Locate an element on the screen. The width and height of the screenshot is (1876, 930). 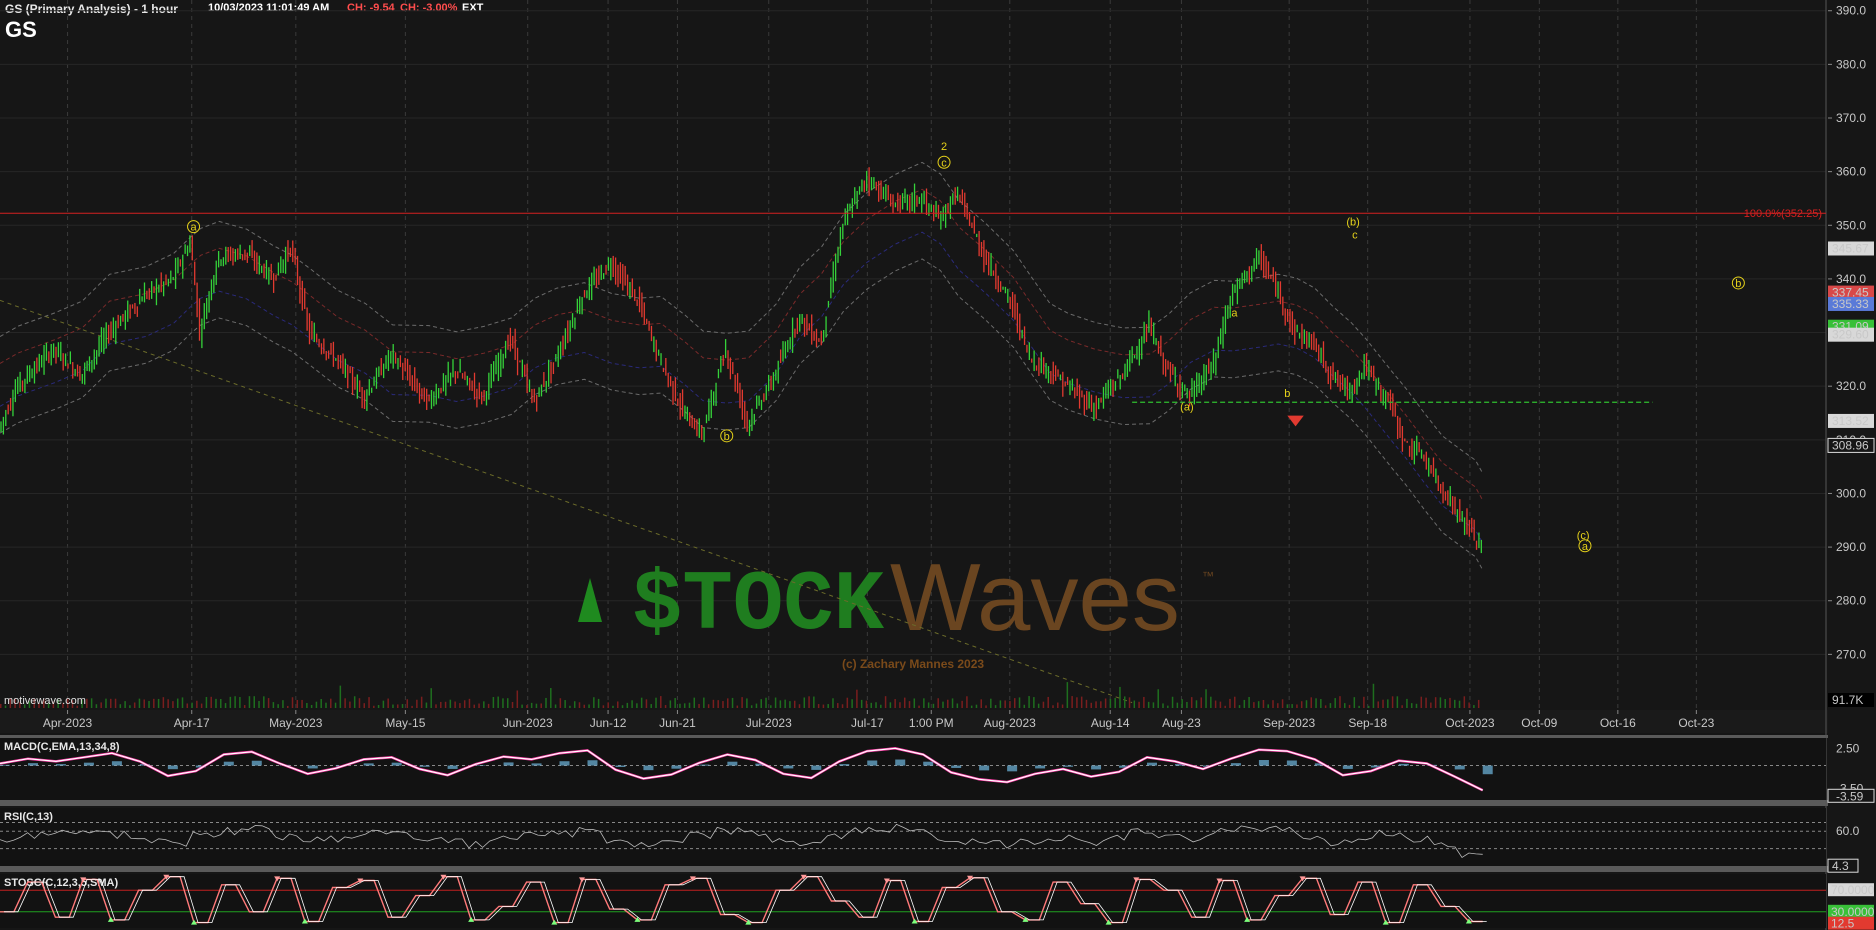
date-tick-label: Aug-14 is located at coordinates (1110, 723).